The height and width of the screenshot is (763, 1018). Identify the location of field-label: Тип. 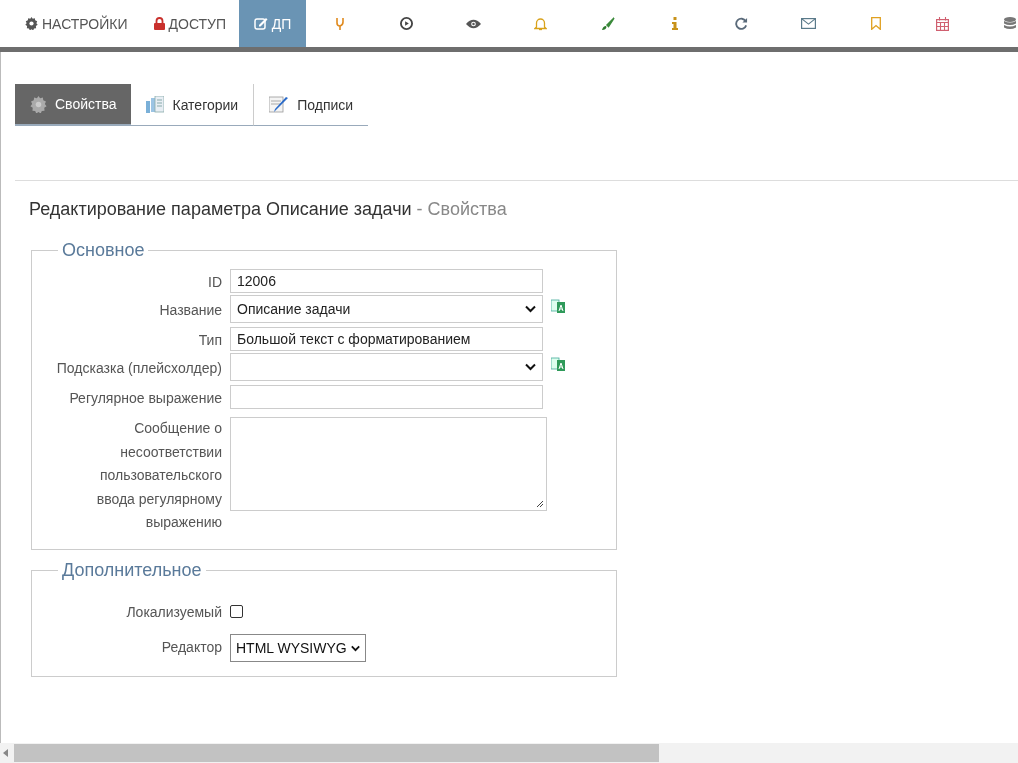
(210, 340).